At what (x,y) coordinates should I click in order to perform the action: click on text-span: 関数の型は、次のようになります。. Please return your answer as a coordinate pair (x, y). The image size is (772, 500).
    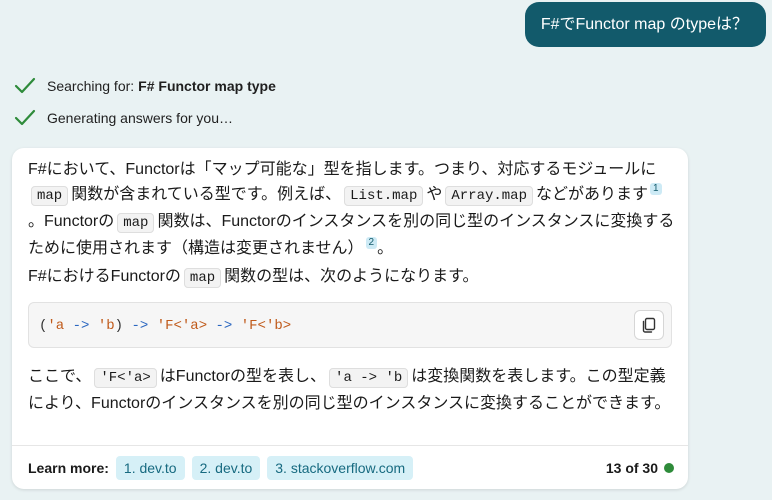
    Looking at the image, I should click on (351, 276).